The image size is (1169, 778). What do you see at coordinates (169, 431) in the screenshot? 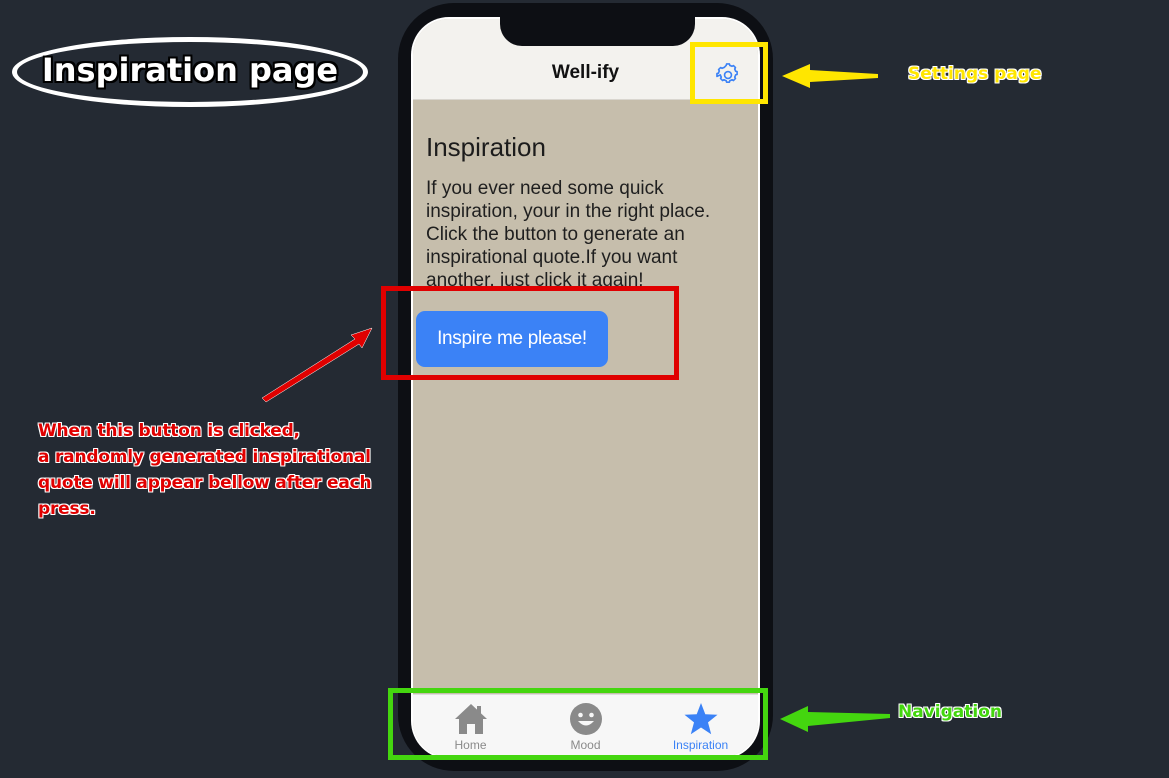
I see `button-annotation-line-1: When this button is clicked,` at bounding box center [169, 431].